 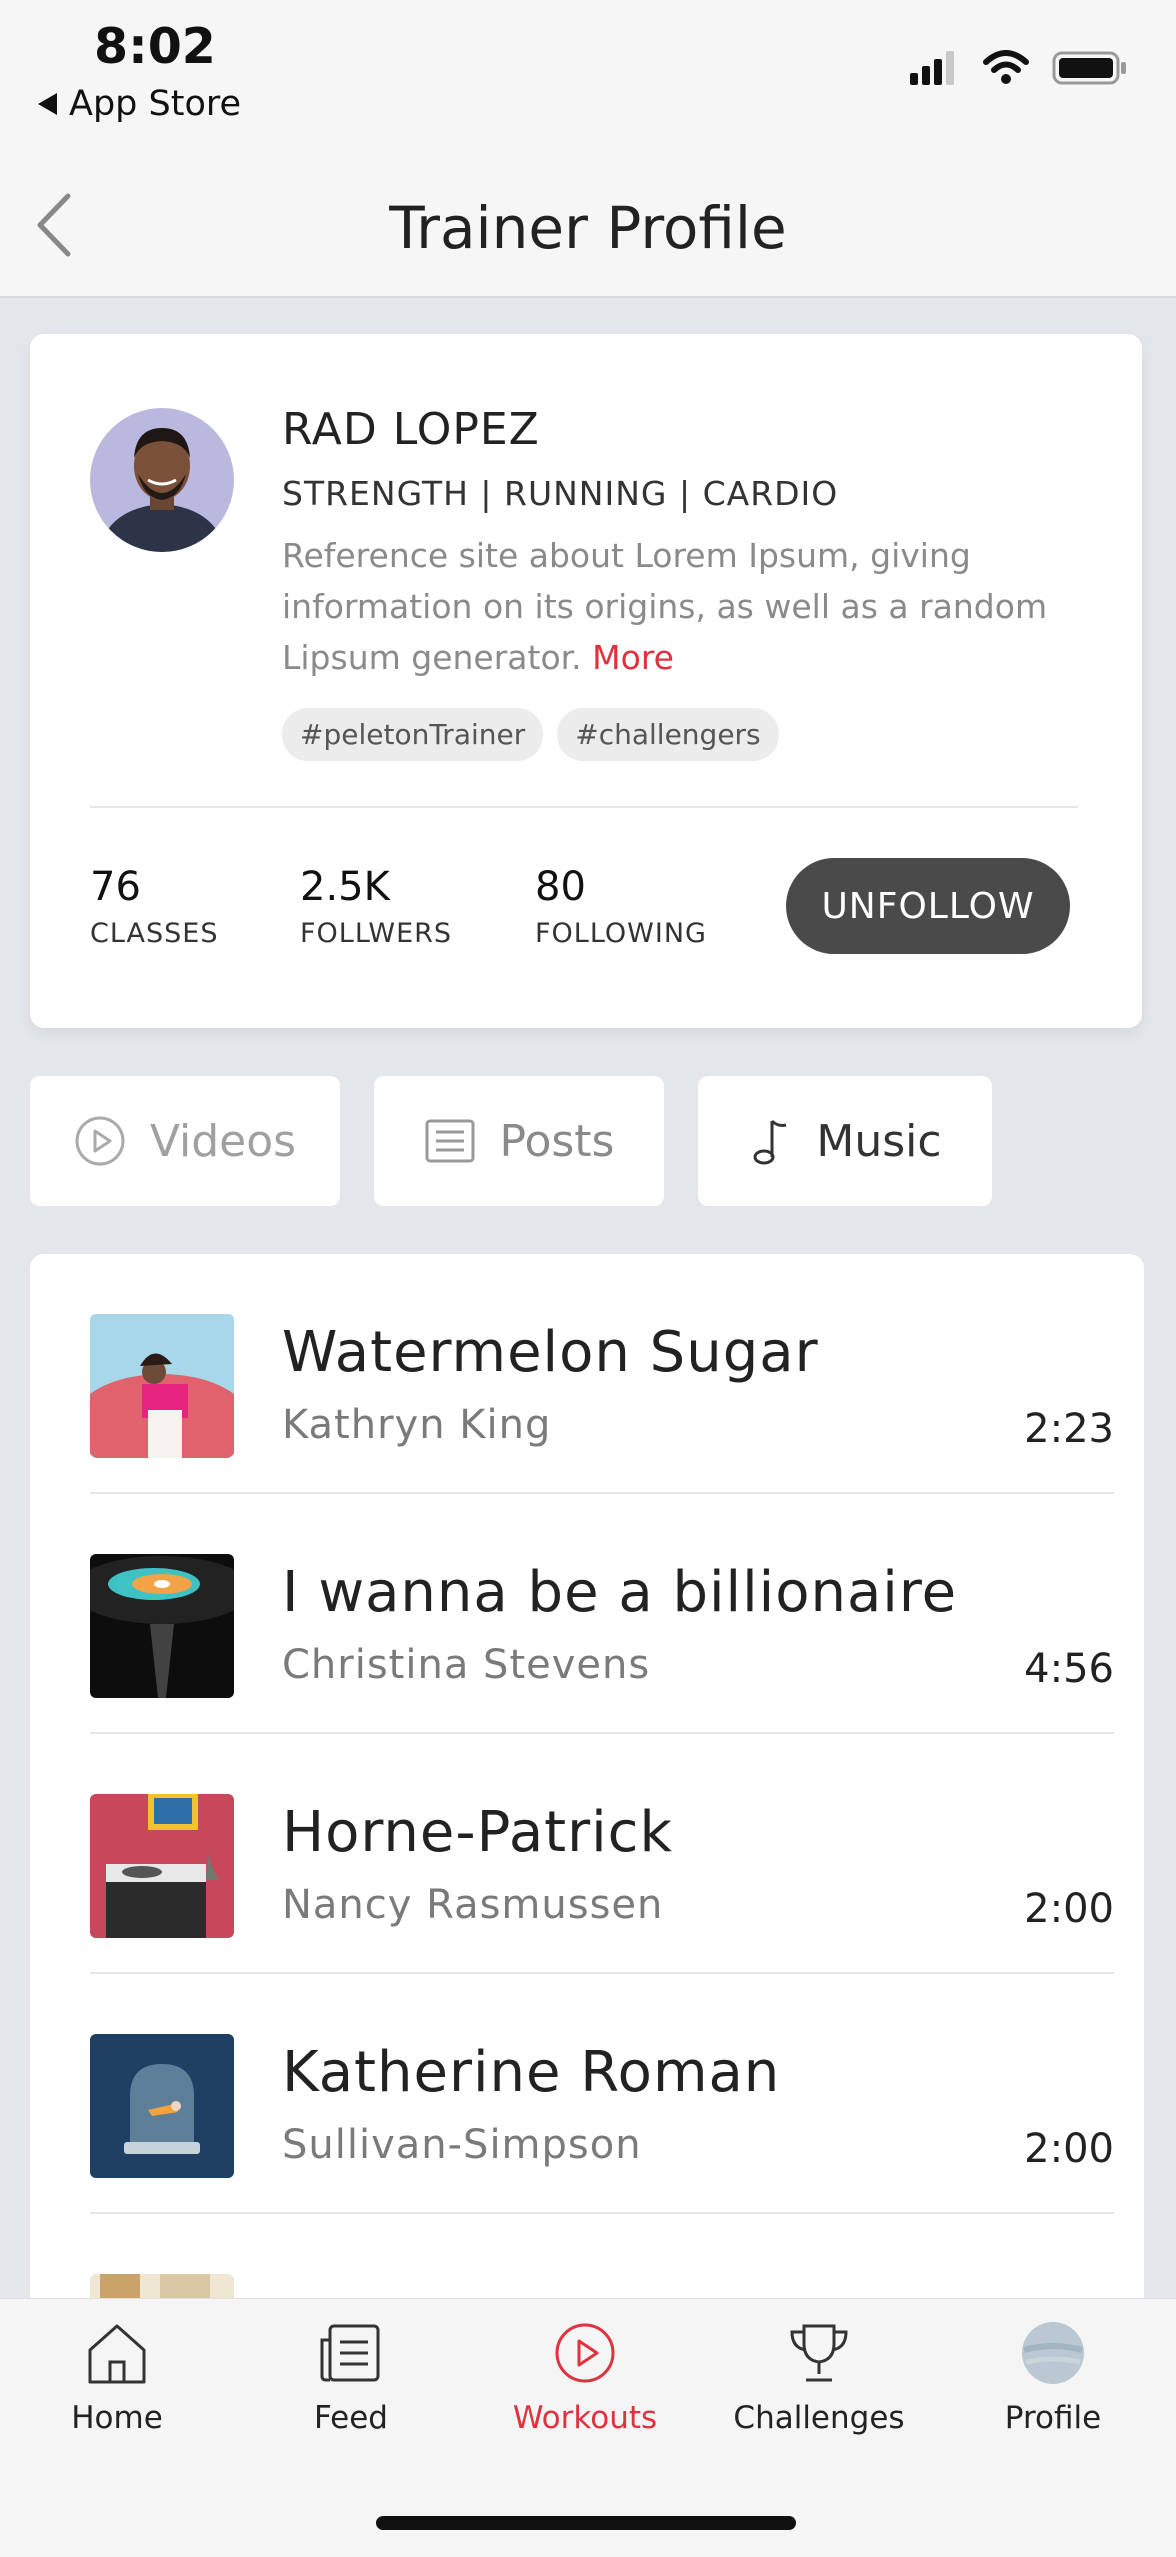 I want to click on tab-music: Music, so click(x=845, y=1141).